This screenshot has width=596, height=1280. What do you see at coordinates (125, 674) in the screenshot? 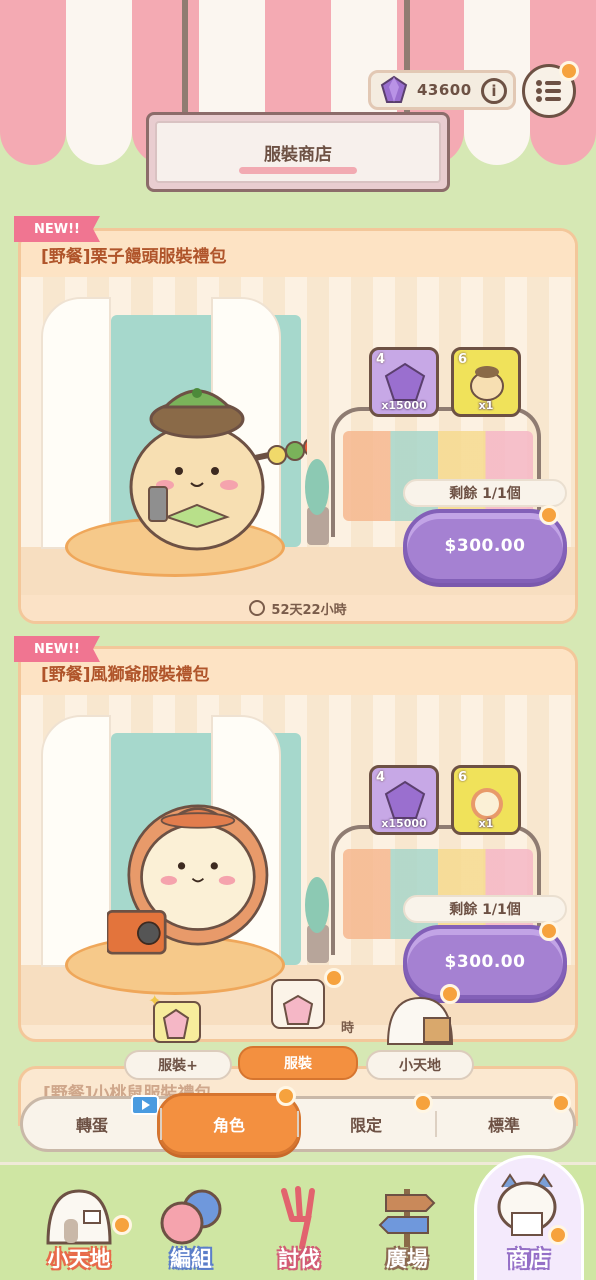
I see `offer-title: [野餐]風獅爺服裝禮包` at bounding box center [125, 674].